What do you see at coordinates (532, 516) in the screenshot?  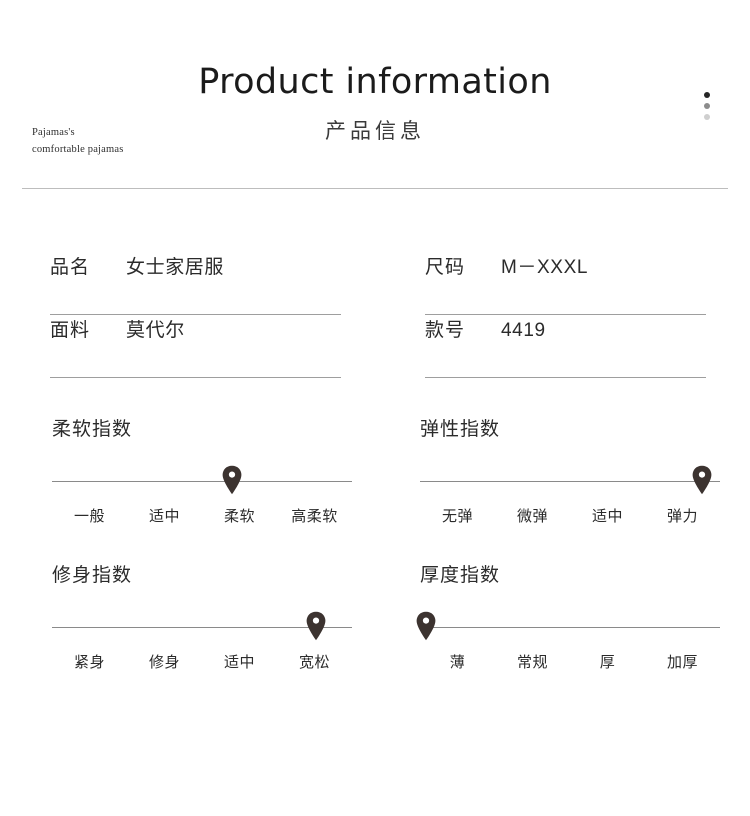 I see `scale-label: 微弹` at bounding box center [532, 516].